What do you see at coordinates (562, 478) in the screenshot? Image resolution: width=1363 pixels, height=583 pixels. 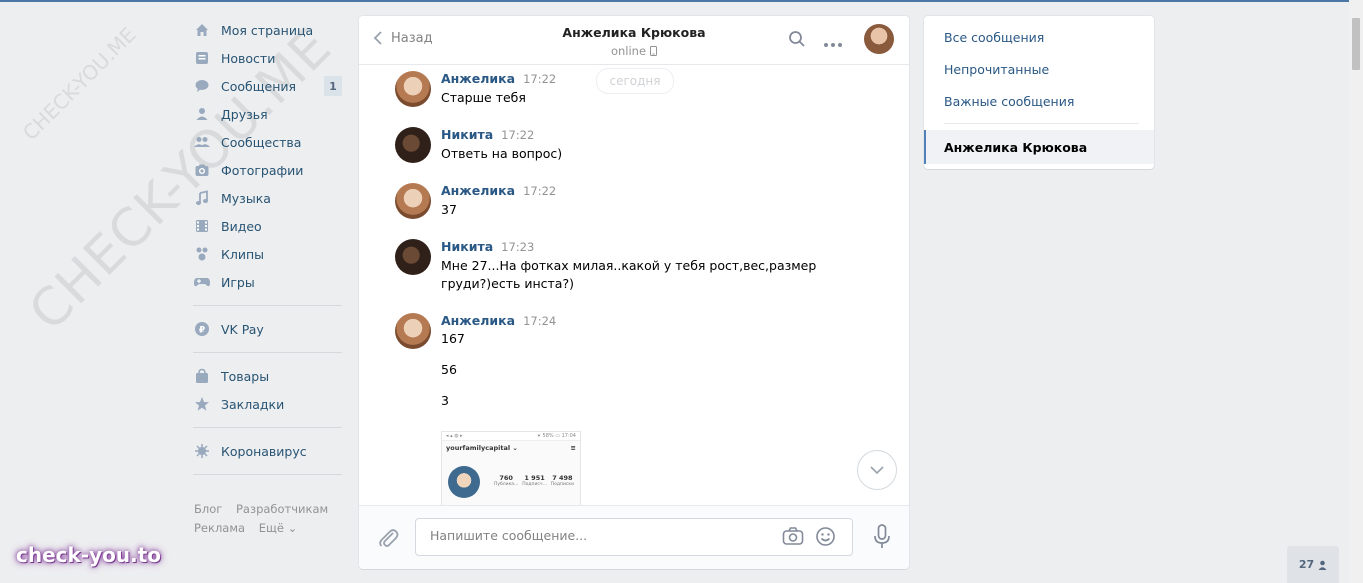 I see `stat-value: 7 498` at bounding box center [562, 478].